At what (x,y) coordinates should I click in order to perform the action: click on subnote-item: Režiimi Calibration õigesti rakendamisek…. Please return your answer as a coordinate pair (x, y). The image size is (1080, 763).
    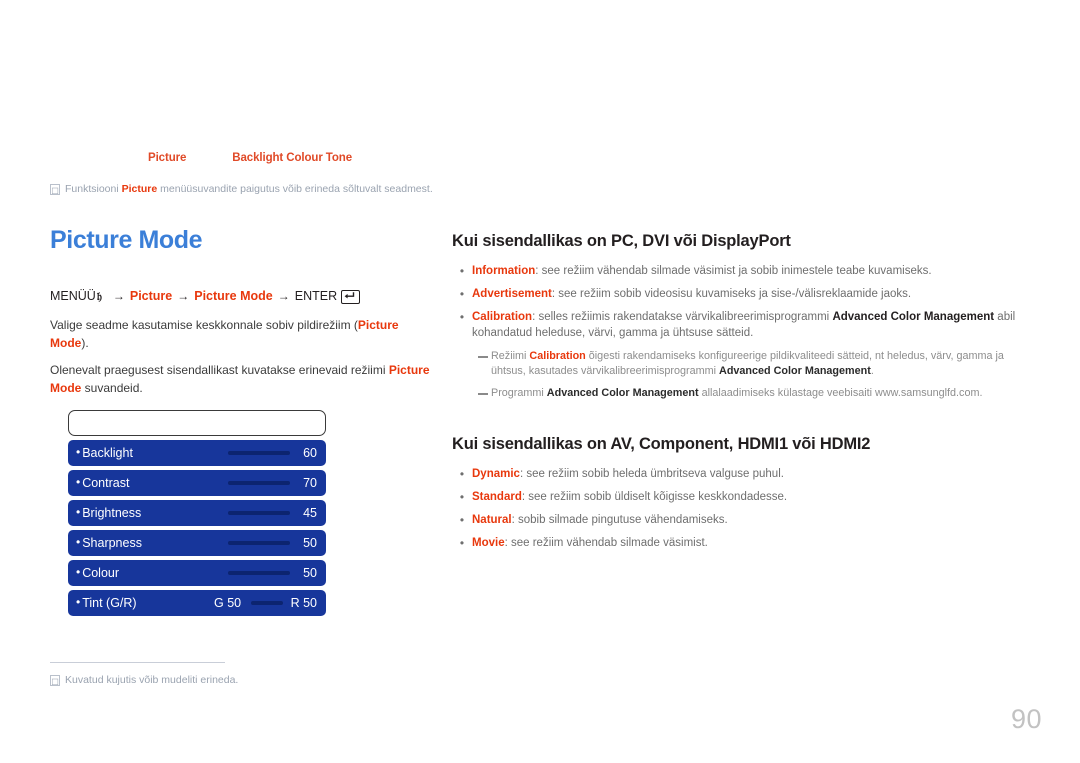
    Looking at the image, I should click on (755, 364).